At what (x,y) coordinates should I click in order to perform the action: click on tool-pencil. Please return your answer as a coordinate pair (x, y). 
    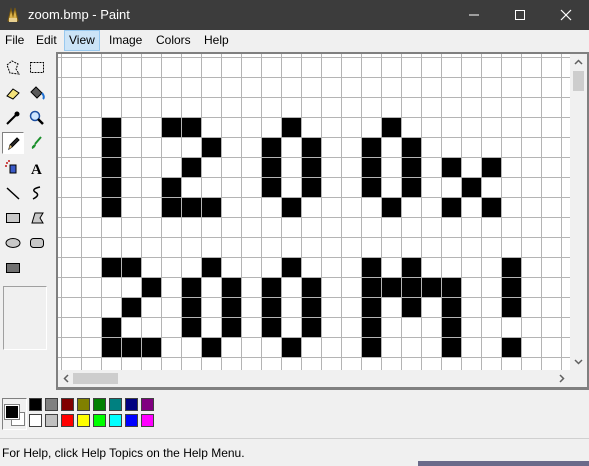
    Looking at the image, I should click on (13, 143).